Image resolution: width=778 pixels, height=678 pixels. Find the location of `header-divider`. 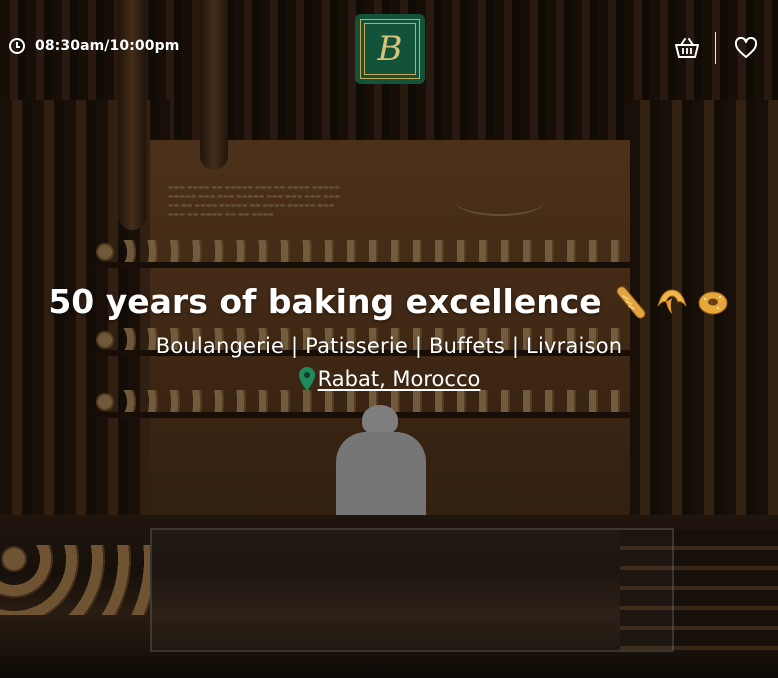

header-divider is located at coordinates (715, 48).